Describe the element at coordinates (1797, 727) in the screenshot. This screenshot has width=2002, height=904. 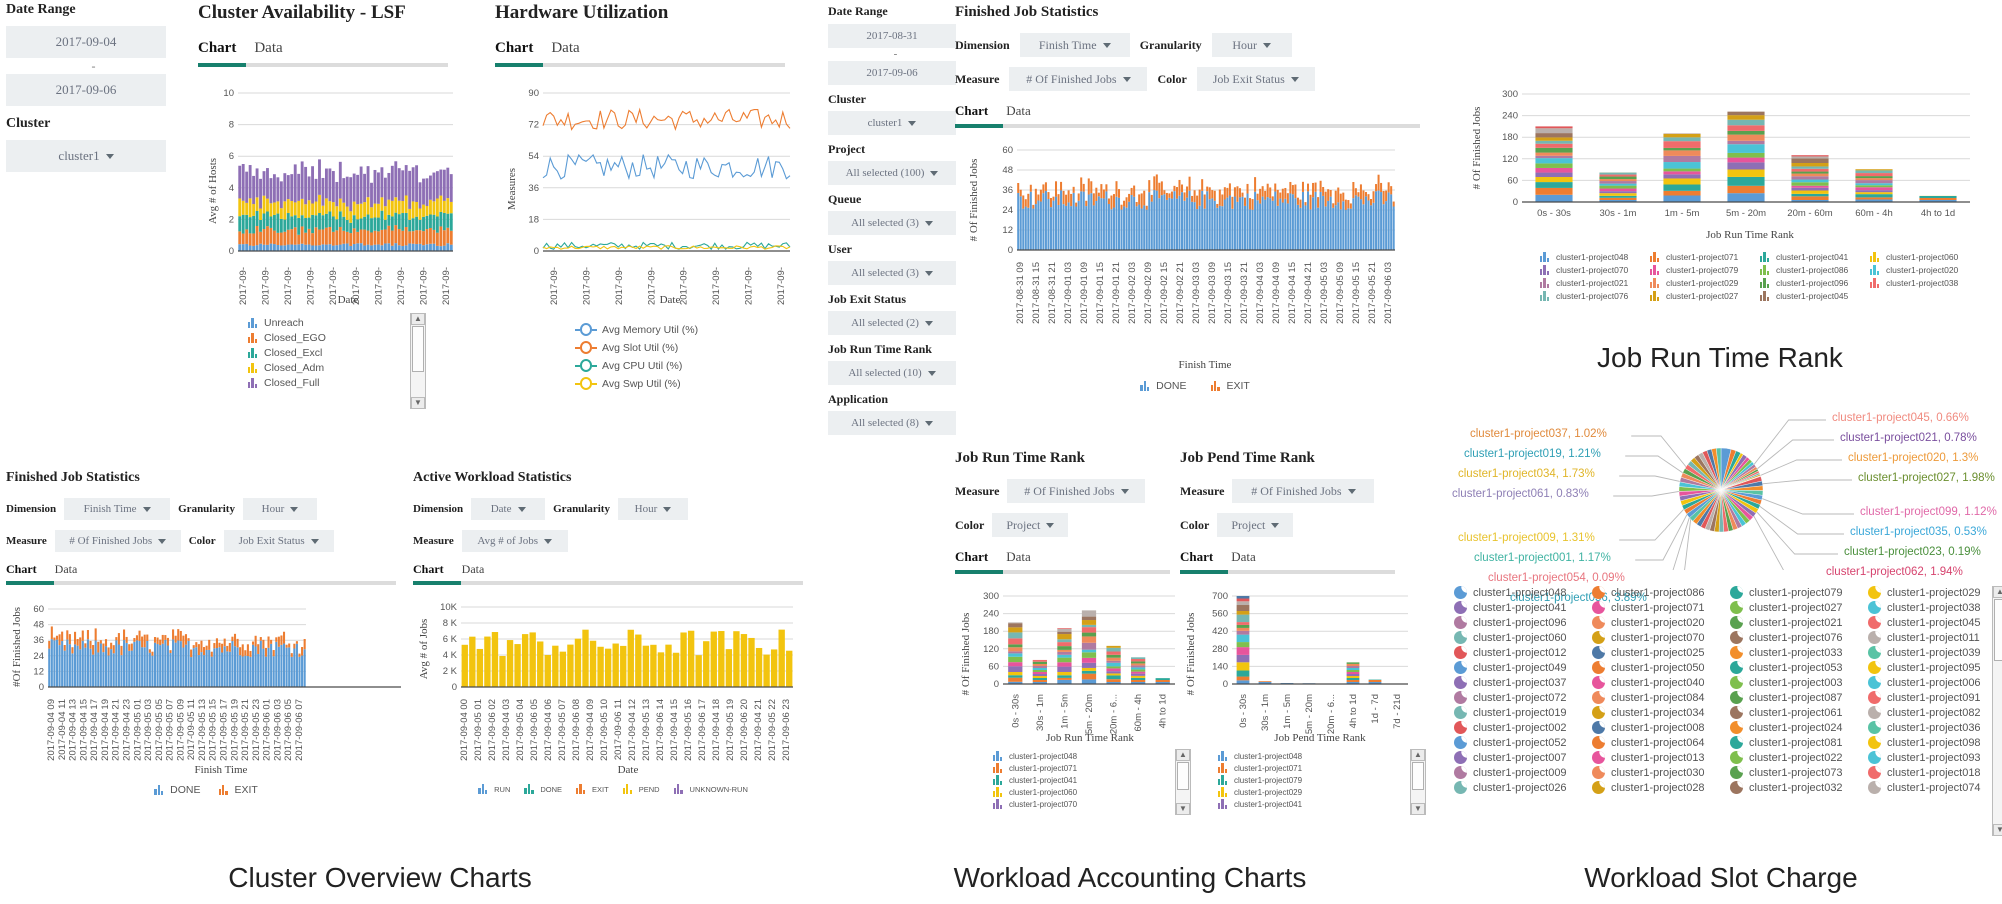
I see `legend-item: cluster1-project024` at that location.